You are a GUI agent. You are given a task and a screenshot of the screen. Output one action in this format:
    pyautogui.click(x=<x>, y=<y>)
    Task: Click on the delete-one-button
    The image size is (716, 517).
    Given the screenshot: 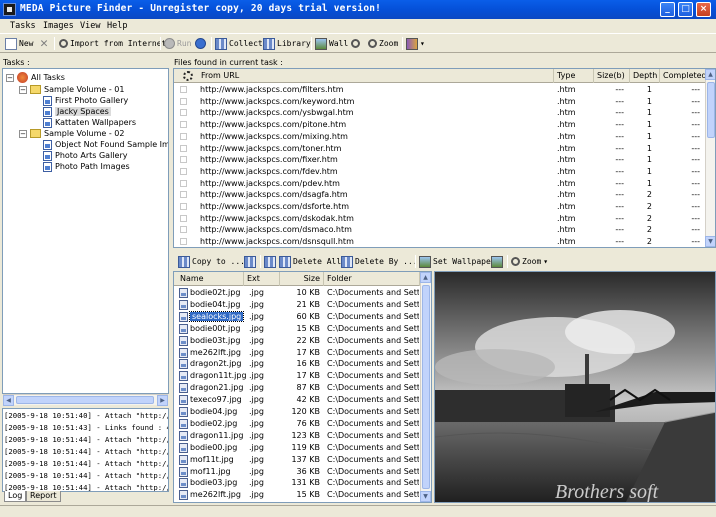 What is the action you would take?
    pyautogui.click(x=270, y=261)
    